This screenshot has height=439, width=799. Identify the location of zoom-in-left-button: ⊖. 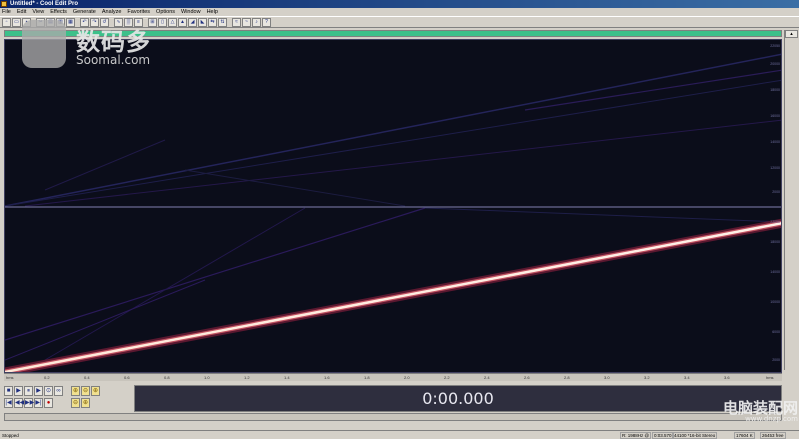
(75, 403).